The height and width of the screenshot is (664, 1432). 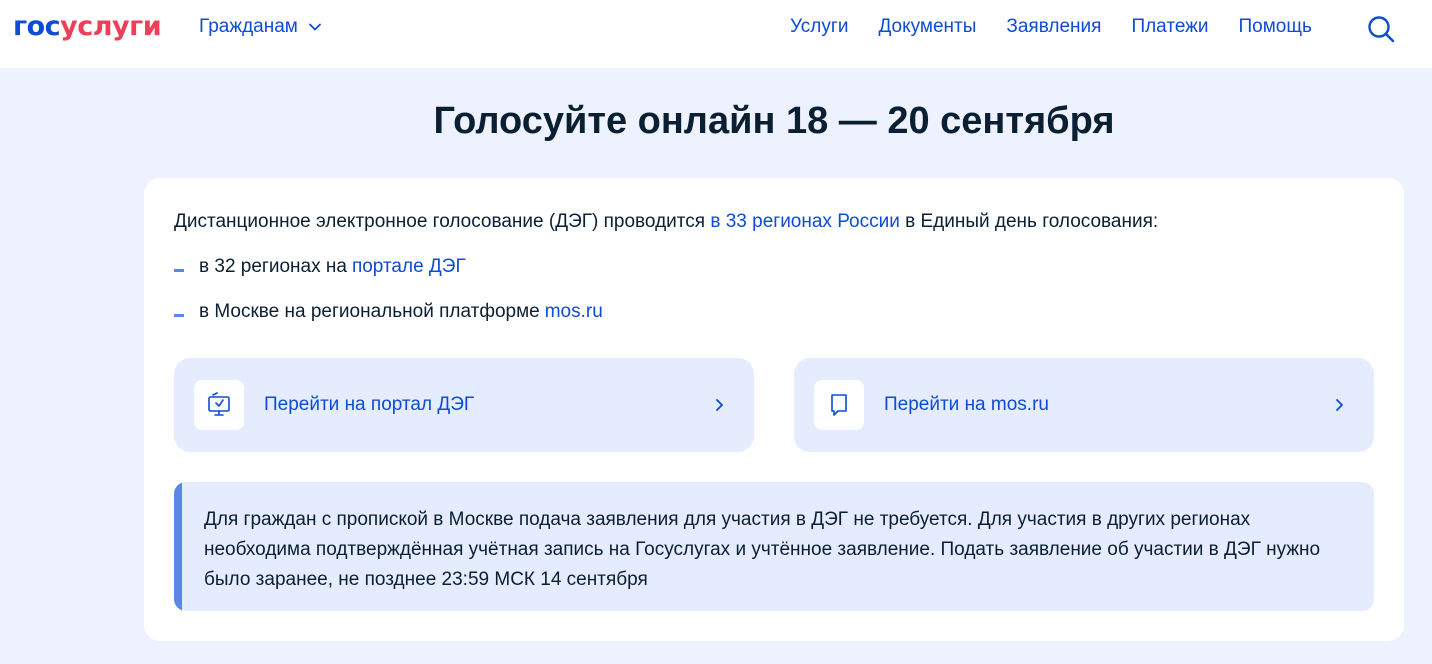 I want to click on nav-payments: Платежи, so click(x=1169, y=27).